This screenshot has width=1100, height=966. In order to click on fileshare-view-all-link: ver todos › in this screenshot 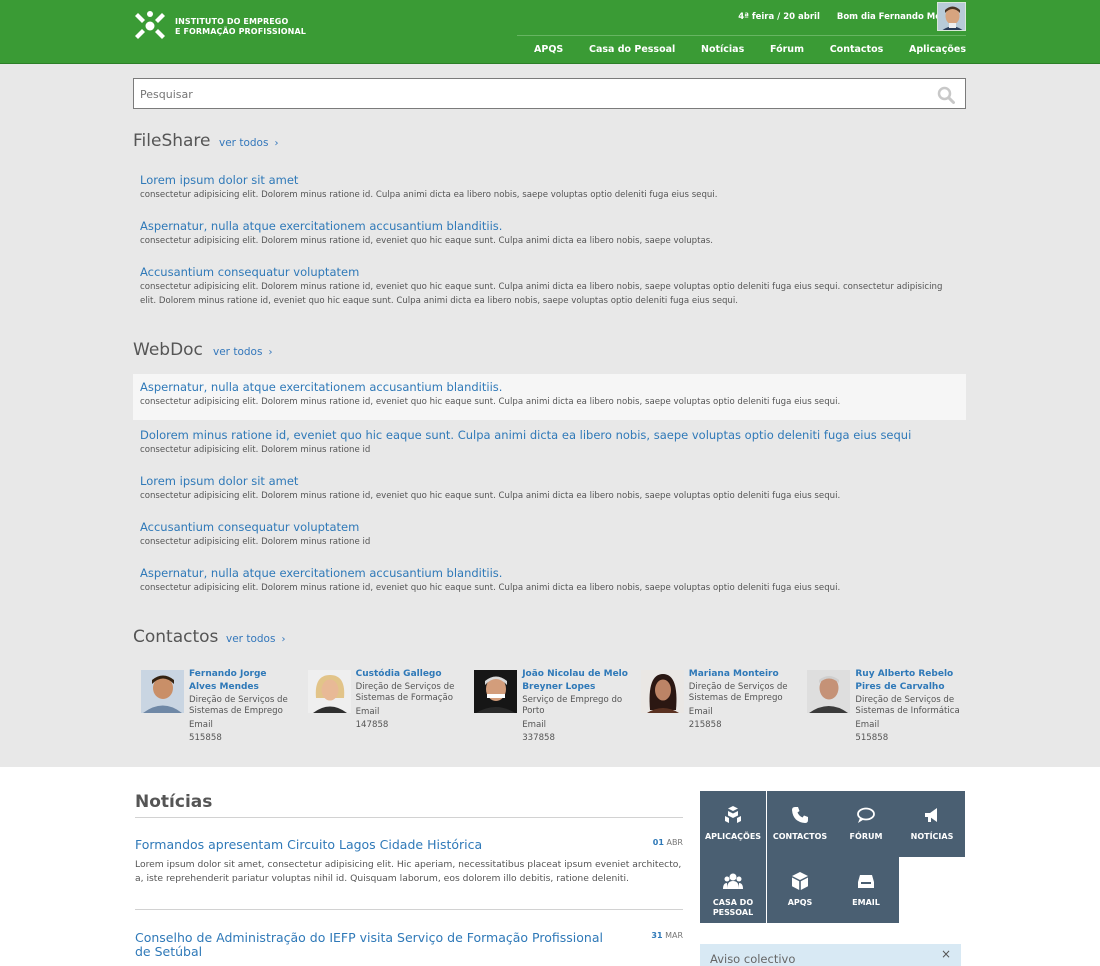, I will do `click(248, 143)`.